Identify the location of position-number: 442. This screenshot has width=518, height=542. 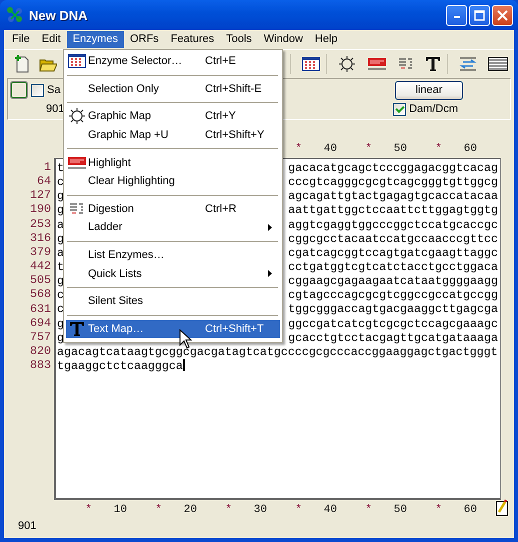
(40, 266).